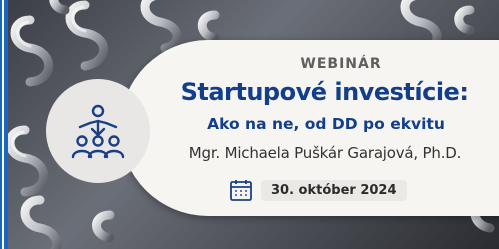  I want to click on speaker-name: Mgr. Michaela Puškár Garajová, Ph.D., so click(325, 153).